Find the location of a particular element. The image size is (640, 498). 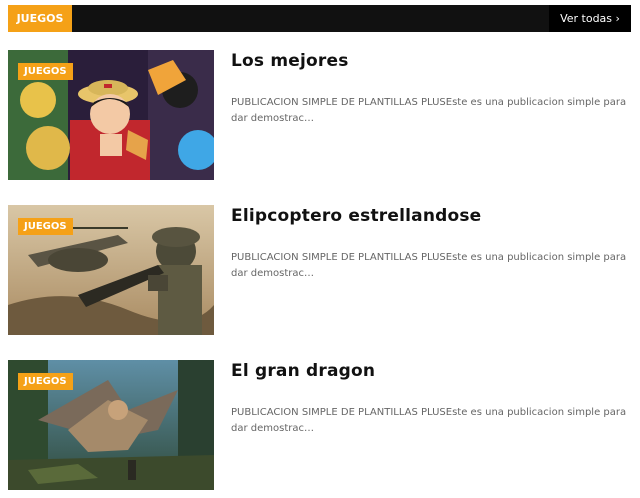

post-title: Los mejores is located at coordinates (290, 61).